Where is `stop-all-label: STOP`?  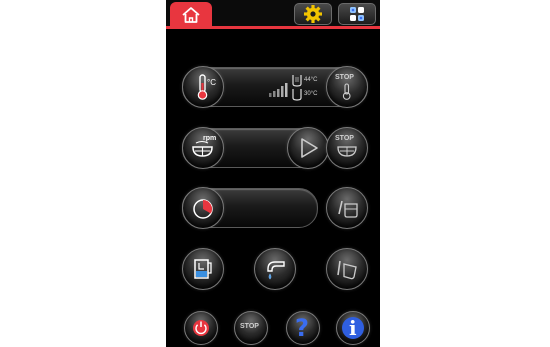
stop-all-label: STOP is located at coordinates (249, 326).